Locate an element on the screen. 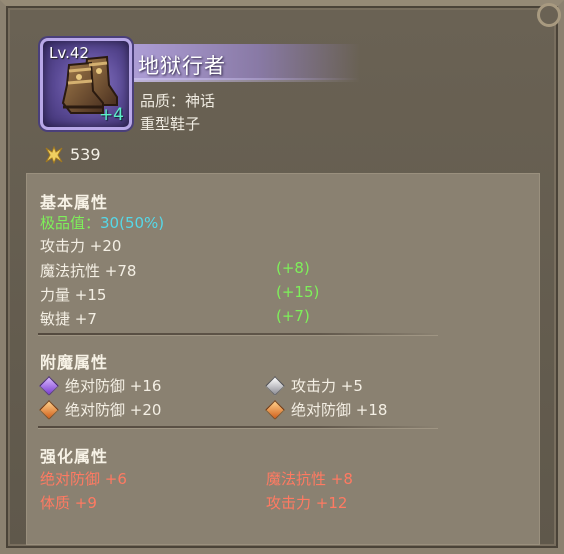  enchant-item: 绝对防御 +20 is located at coordinates (99, 409).